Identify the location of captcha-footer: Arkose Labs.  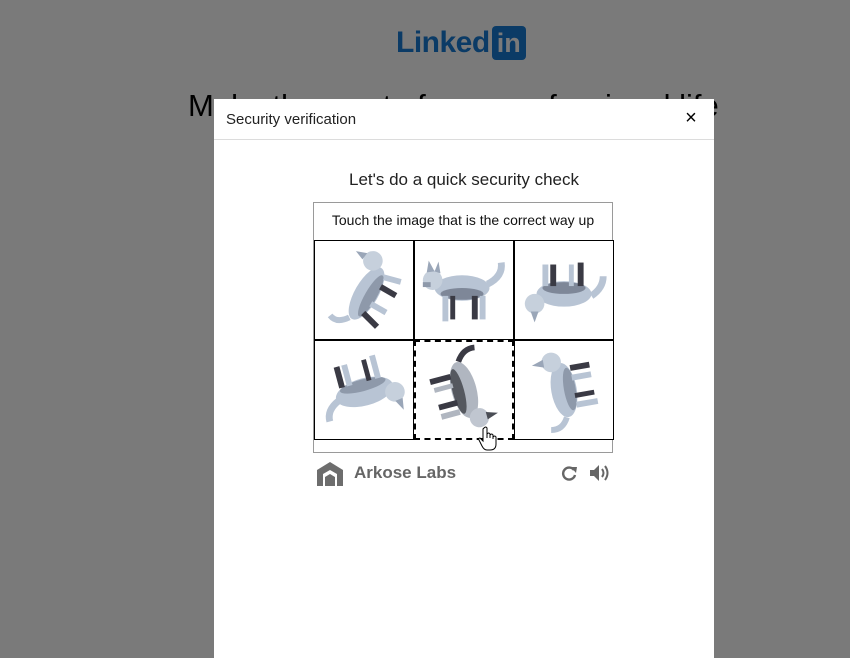
(464, 474).